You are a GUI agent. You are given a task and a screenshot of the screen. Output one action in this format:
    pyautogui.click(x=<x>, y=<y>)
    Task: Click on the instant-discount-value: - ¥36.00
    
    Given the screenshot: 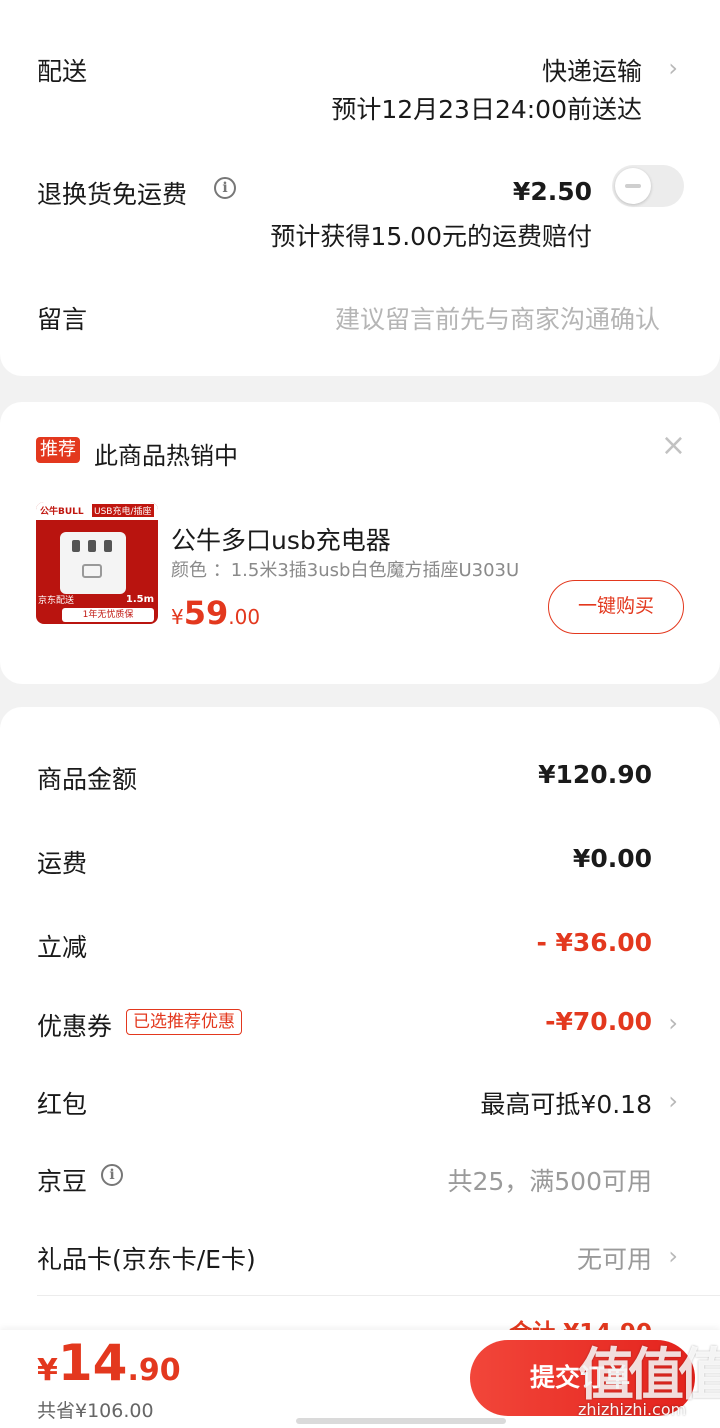 What is the action you would take?
    pyautogui.click(x=594, y=942)
    